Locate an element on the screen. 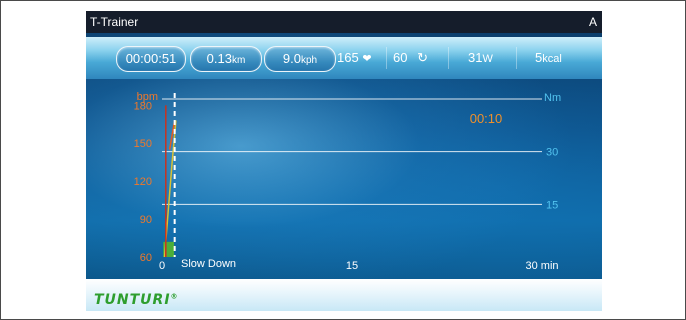 The width and height of the screenshot is (686, 320). distance-display: 0.13km is located at coordinates (226, 59).